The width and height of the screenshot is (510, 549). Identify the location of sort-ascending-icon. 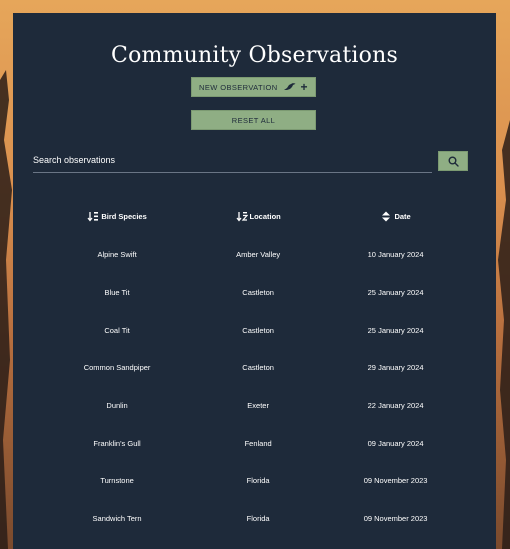
(93, 216).